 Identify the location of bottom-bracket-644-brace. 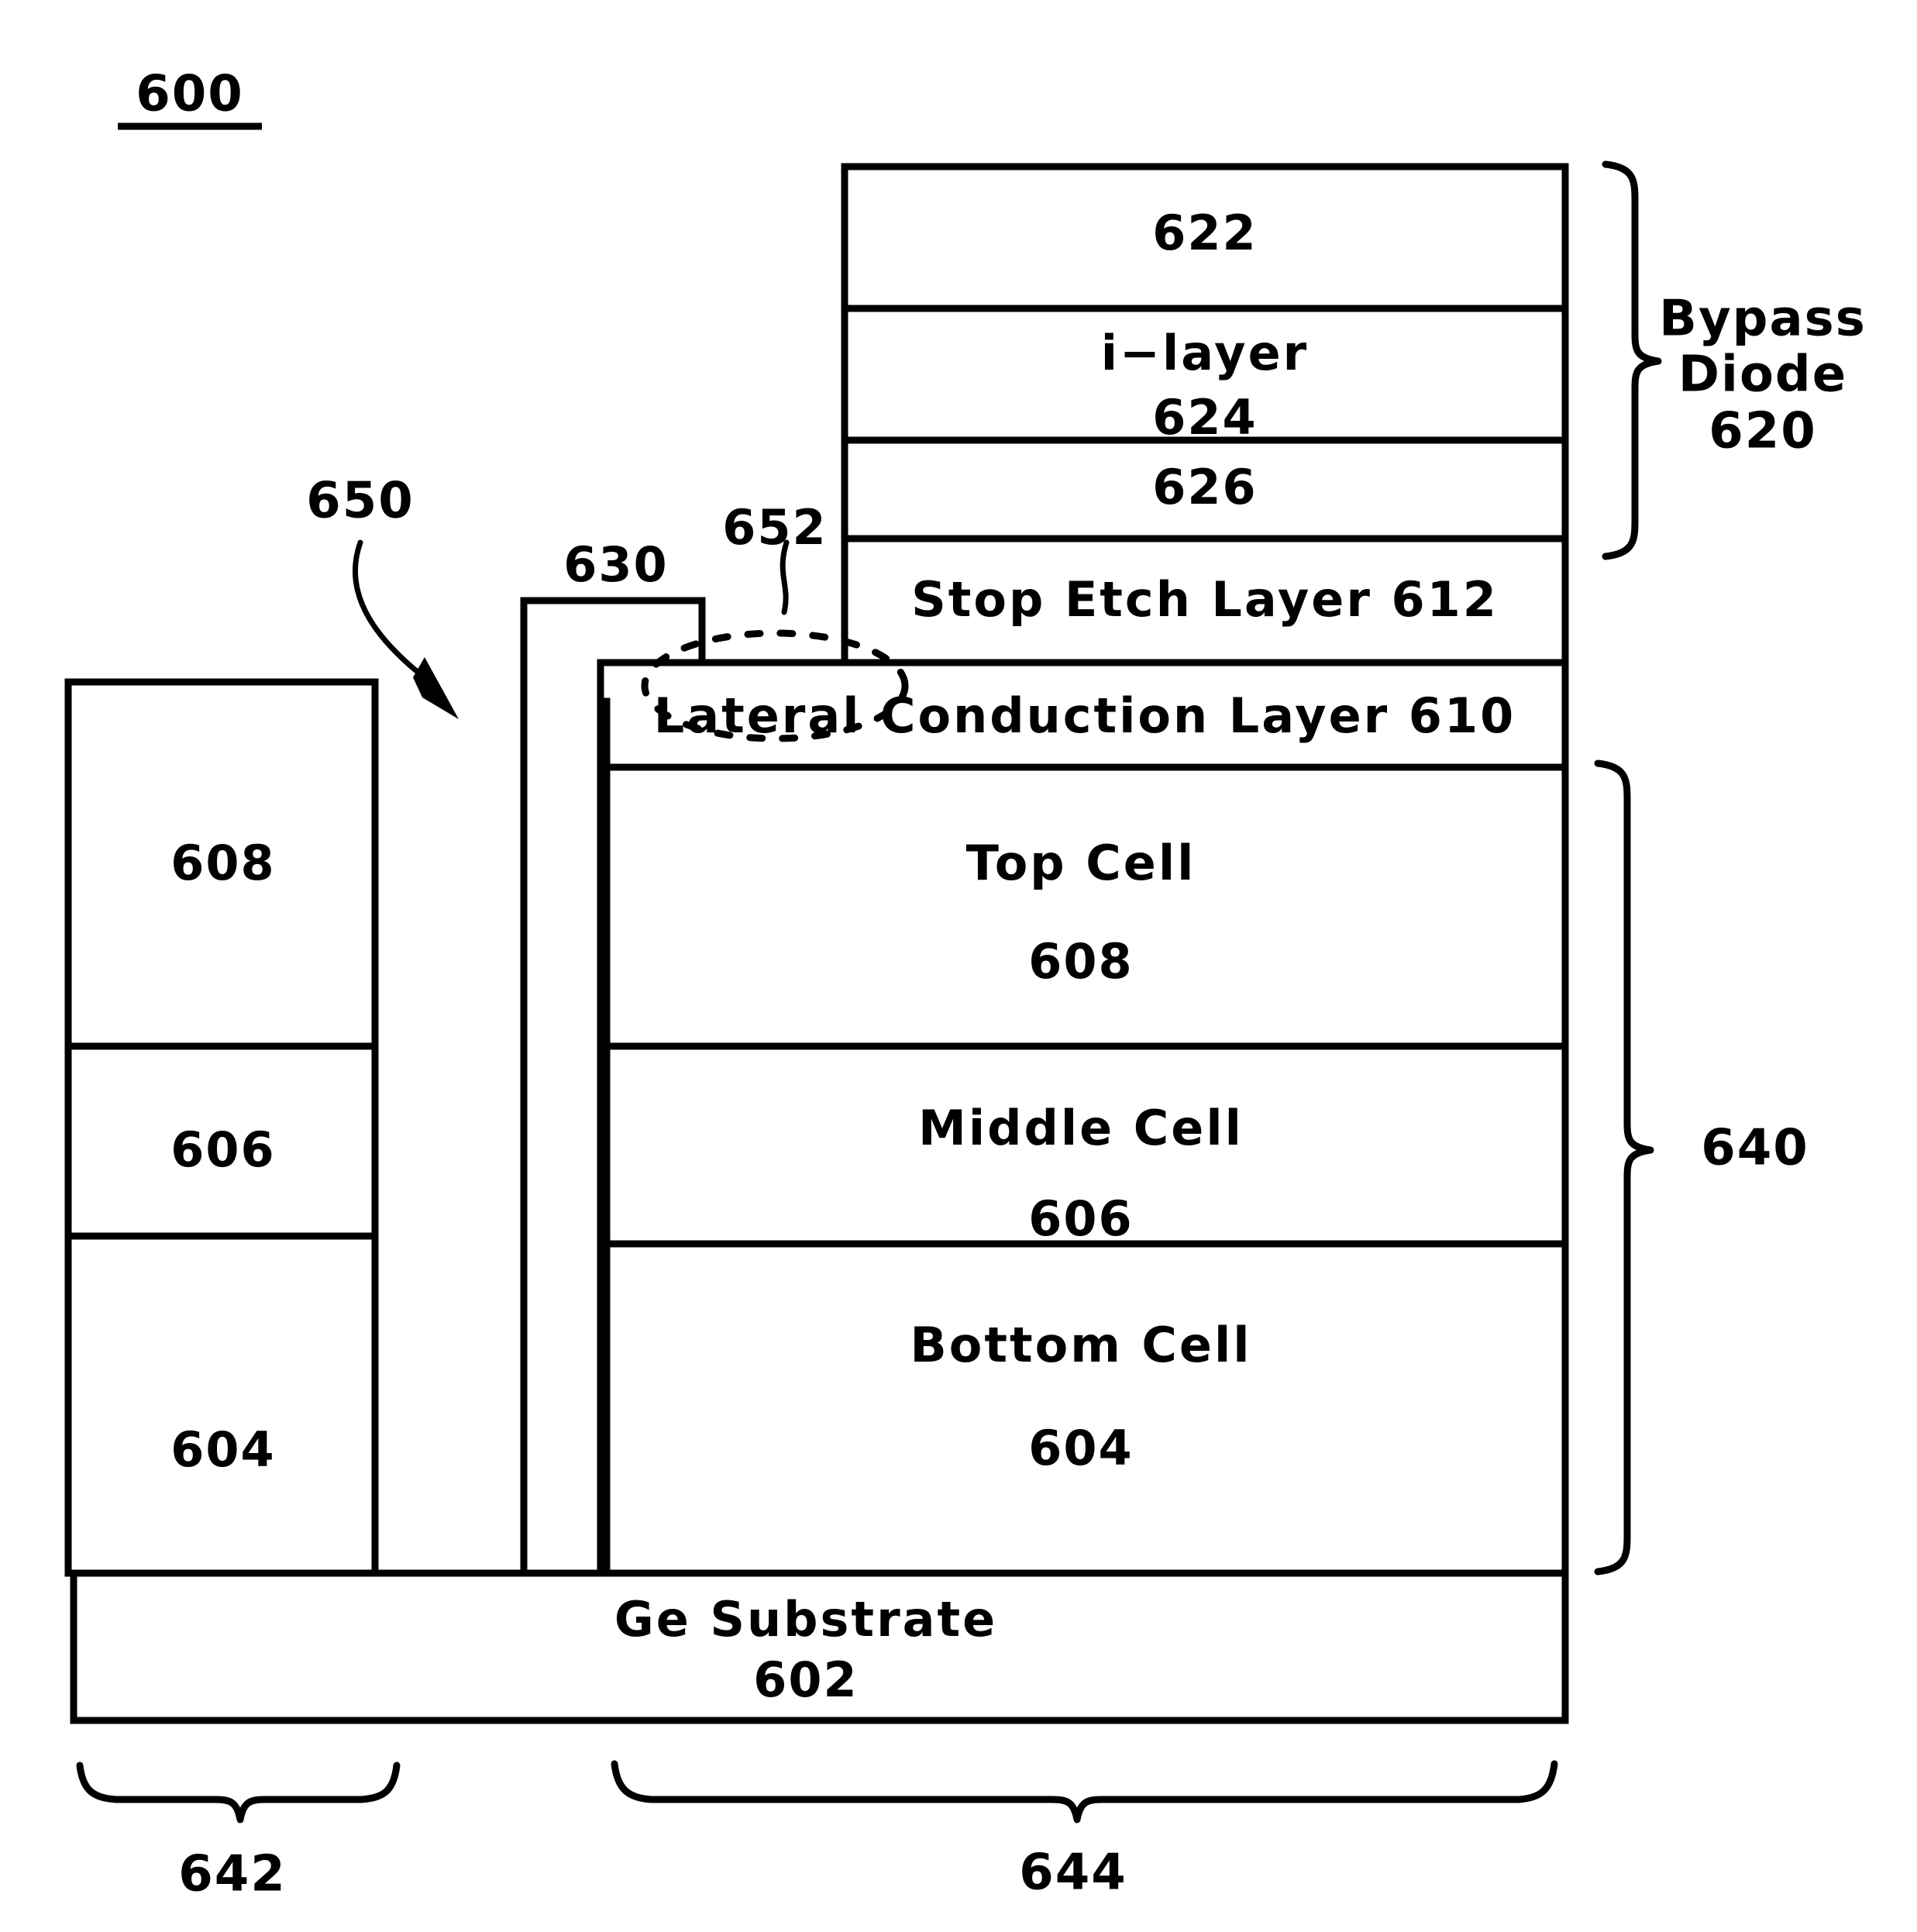
(1085, 1792).